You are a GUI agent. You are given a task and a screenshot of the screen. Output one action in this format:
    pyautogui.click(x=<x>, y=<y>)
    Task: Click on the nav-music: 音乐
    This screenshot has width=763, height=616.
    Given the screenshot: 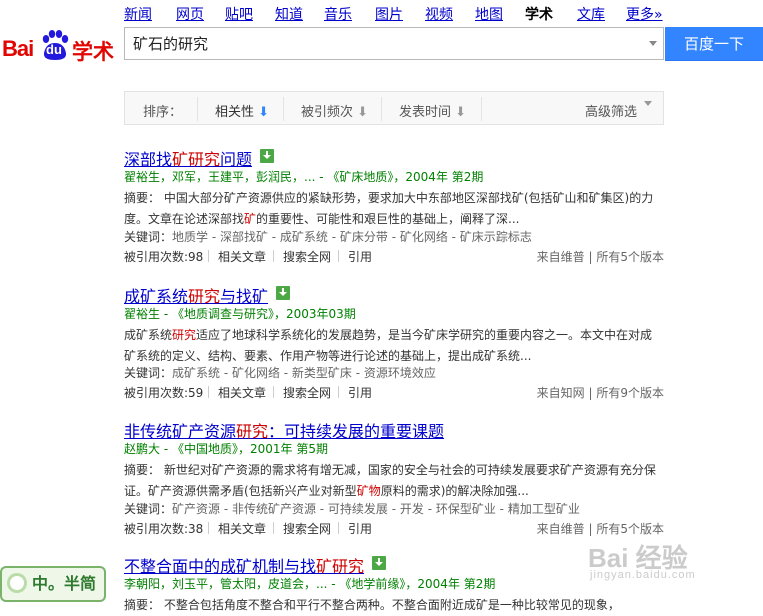 What is the action you would take?
    pyautogui.click(x=338, y=14)
    